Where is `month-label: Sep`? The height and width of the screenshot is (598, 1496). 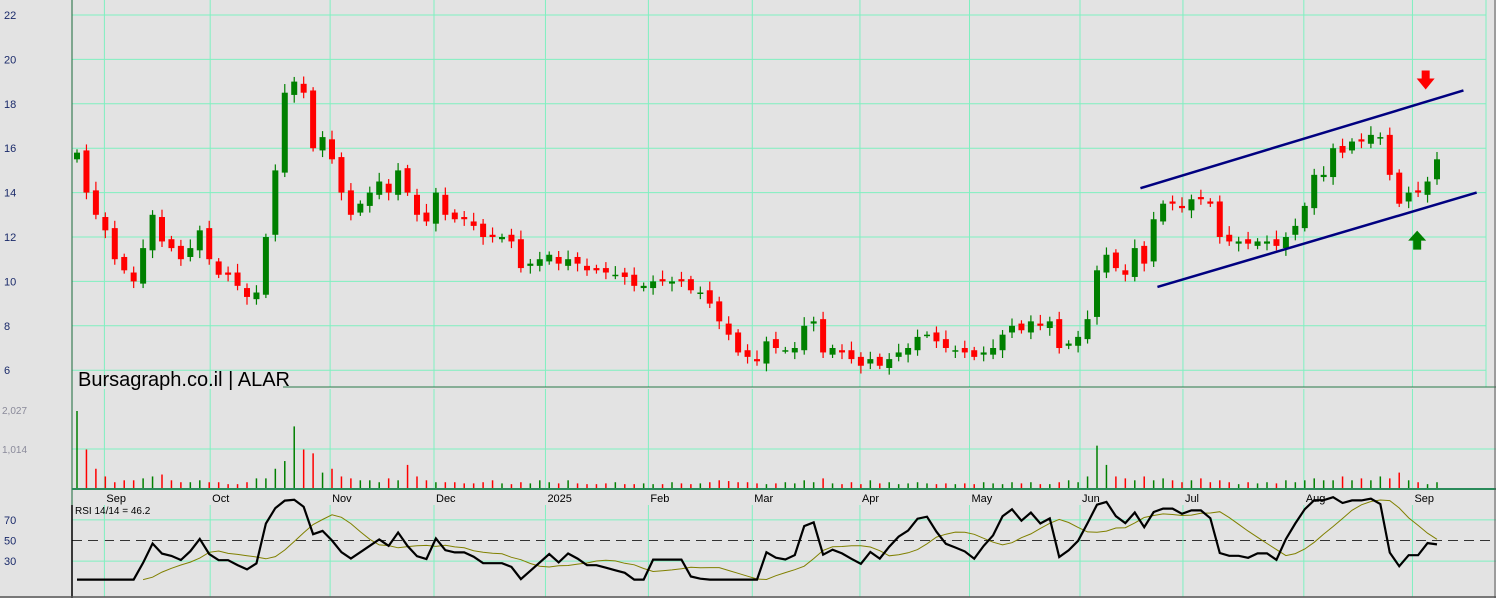
month-label: Sep is located at coordinates (1424, 499).